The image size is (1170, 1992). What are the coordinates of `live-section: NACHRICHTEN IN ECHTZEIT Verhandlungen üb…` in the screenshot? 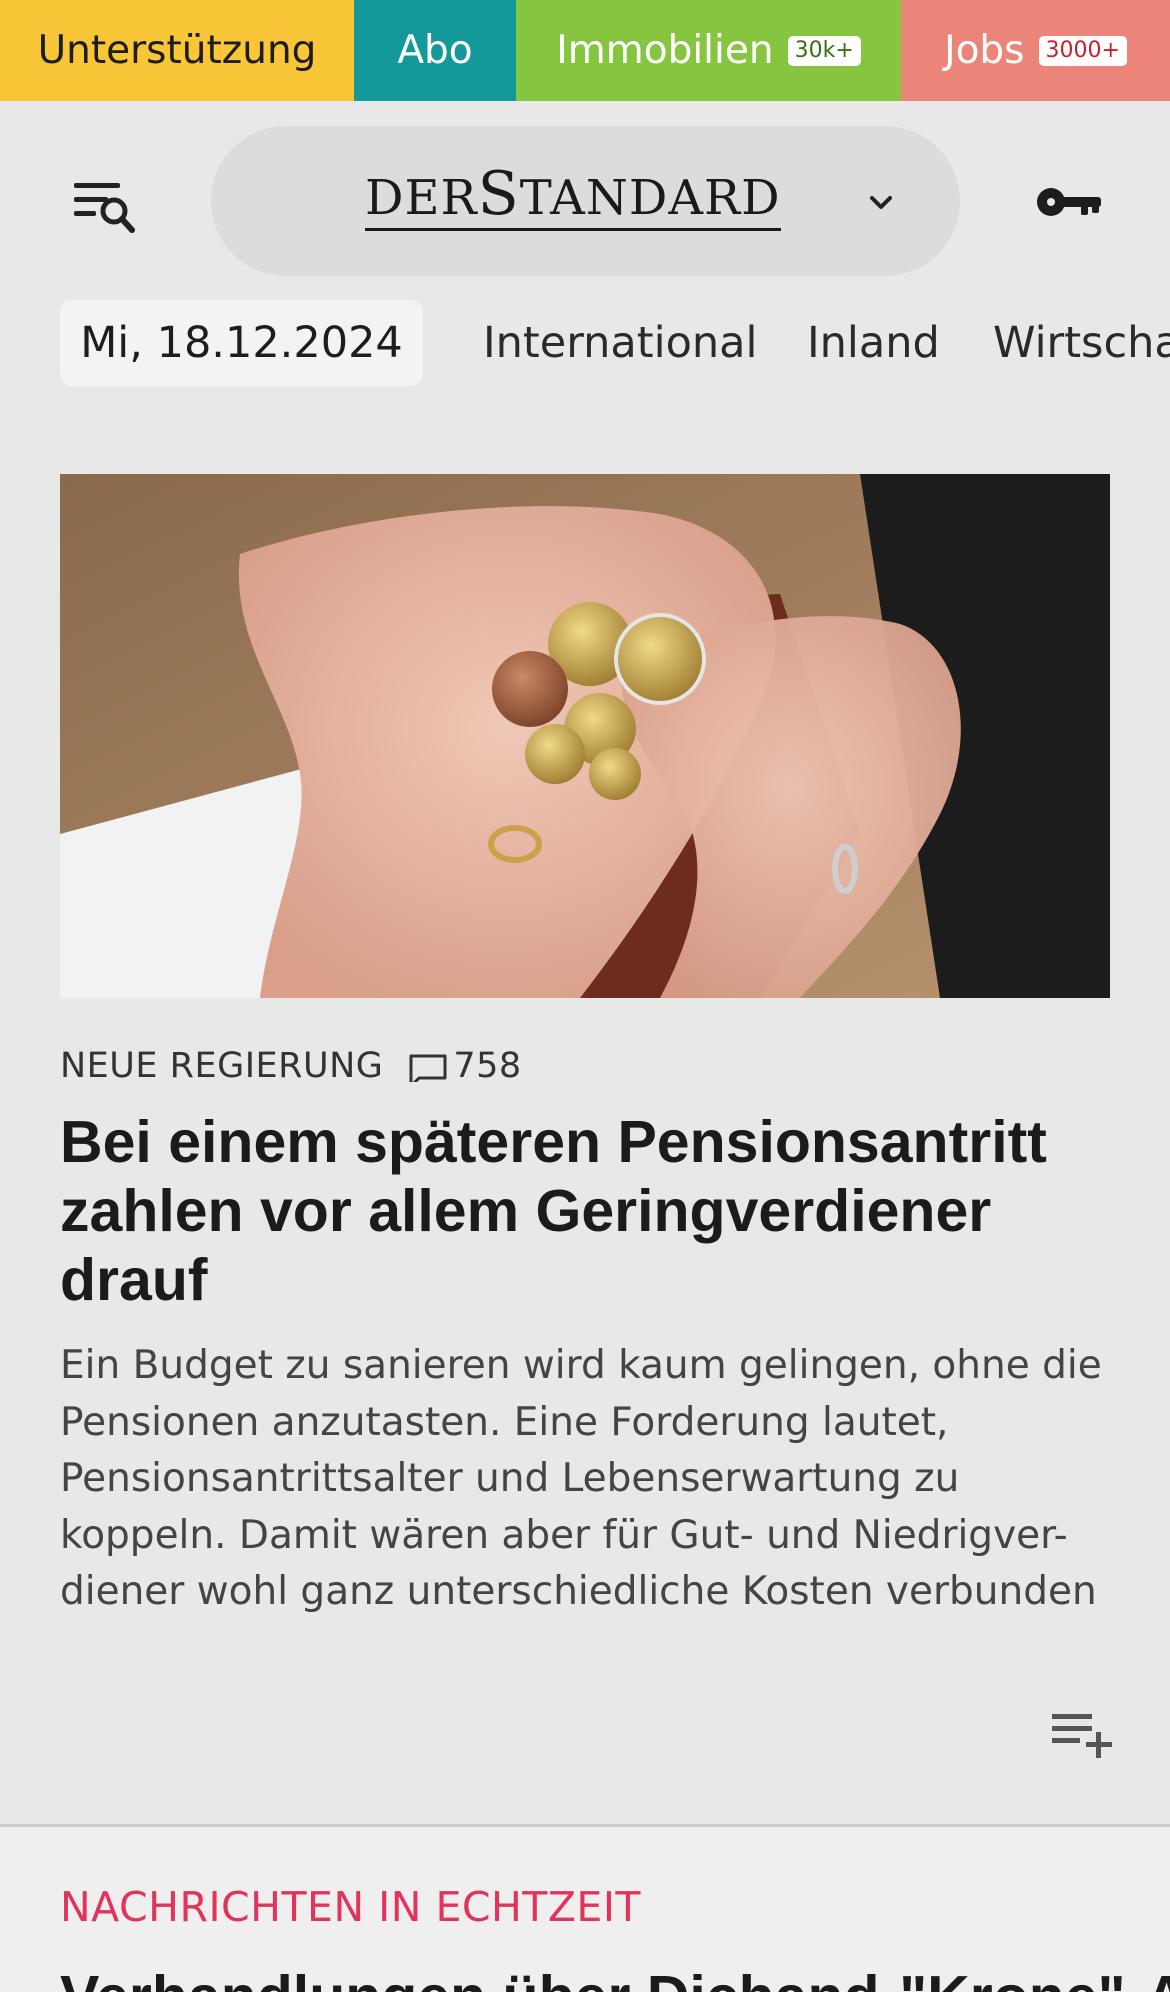 It's located at (585, 1909).